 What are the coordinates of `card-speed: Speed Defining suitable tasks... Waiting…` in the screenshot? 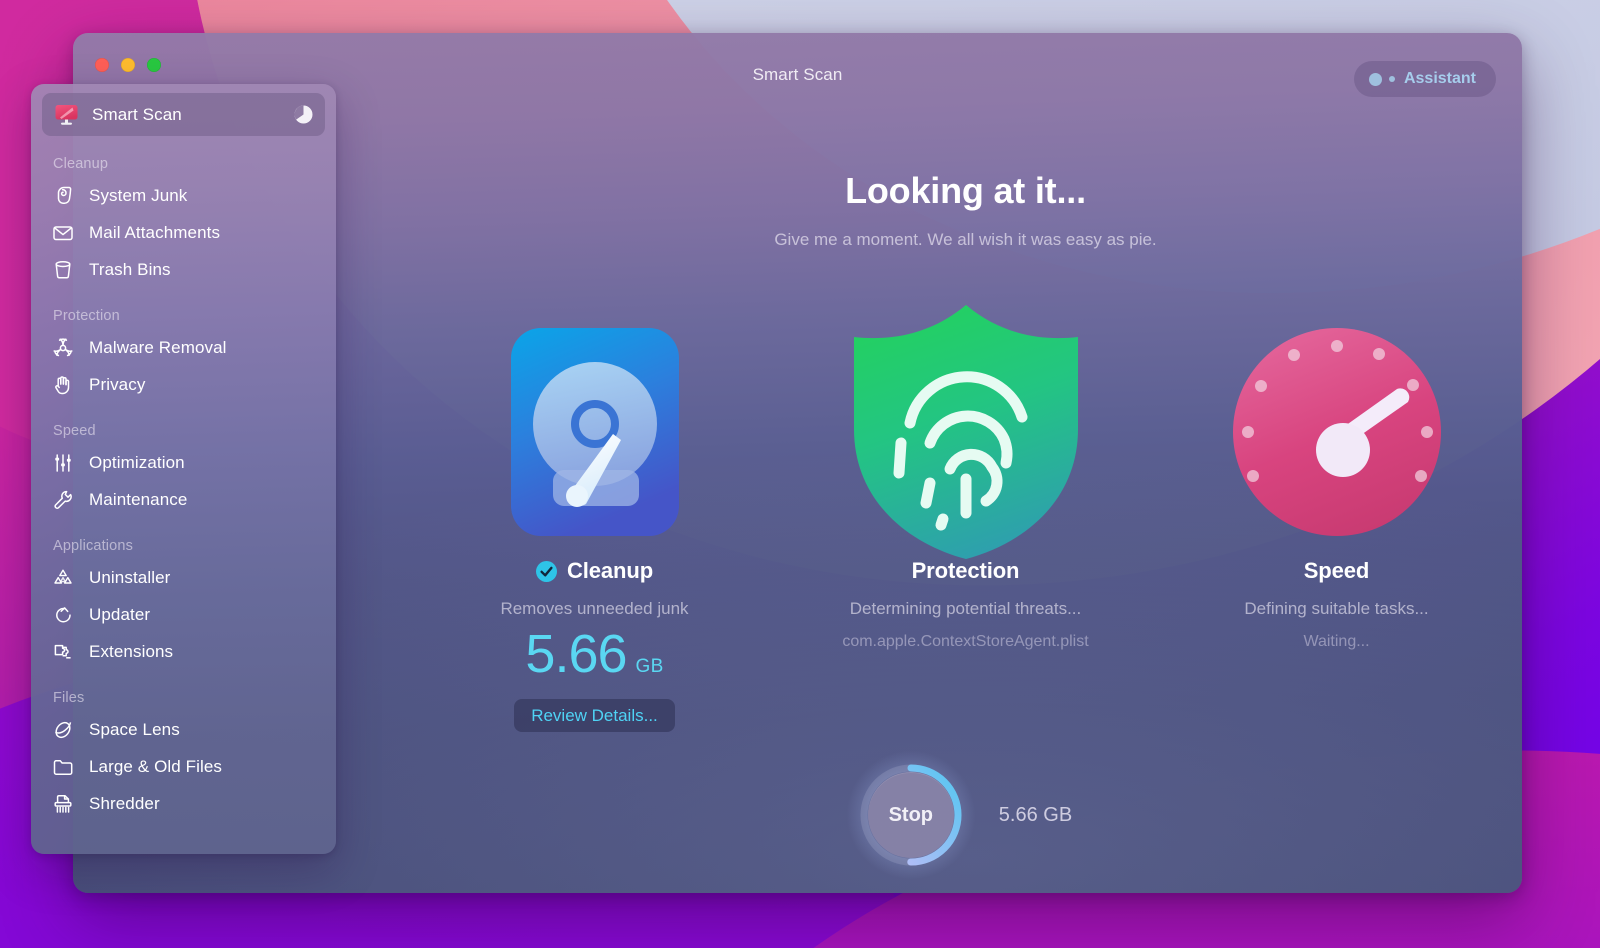 It's located at (1336, 519).